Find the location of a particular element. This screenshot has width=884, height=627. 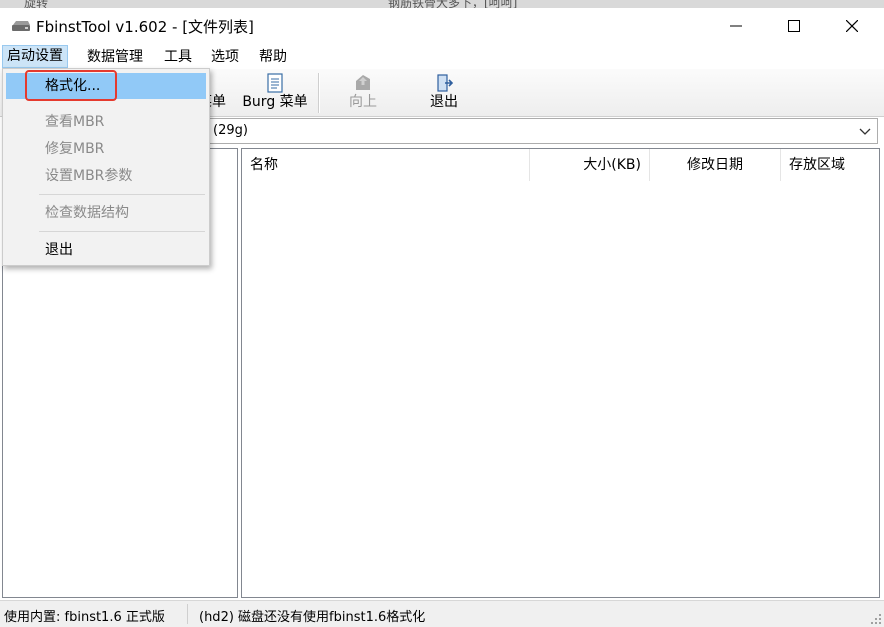

exit-label: 退出 is located at coordinates (444, 102).